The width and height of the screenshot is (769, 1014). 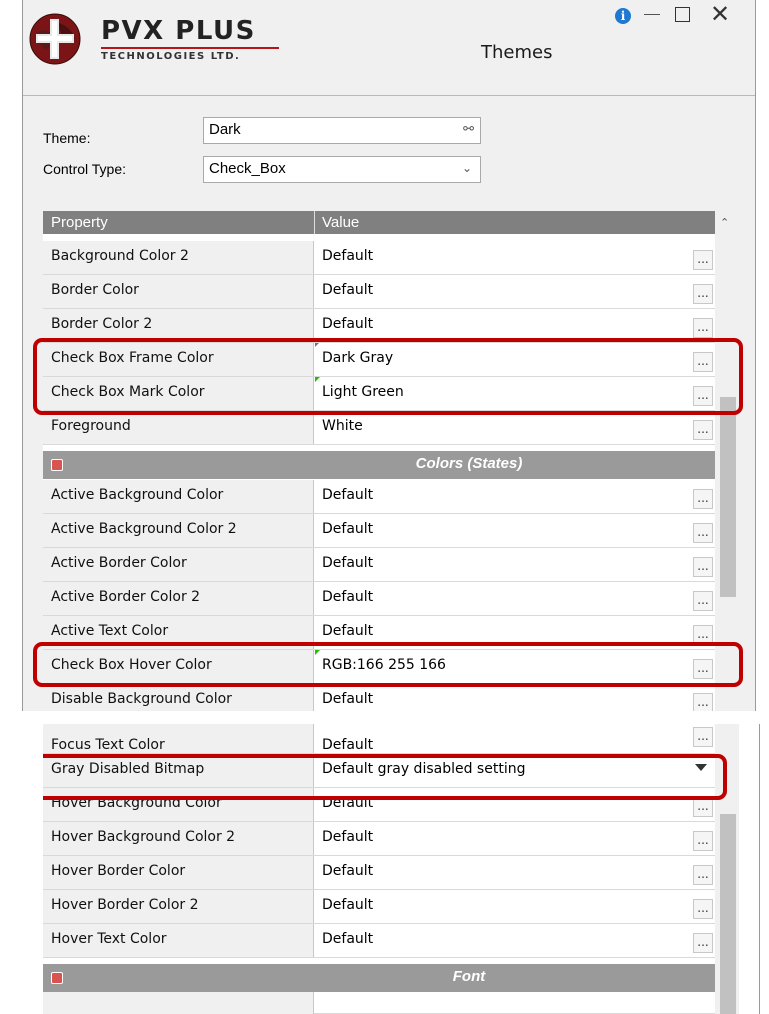 I want to click on vertical-scrollbar: ⌃, so click(x=727, y=461).